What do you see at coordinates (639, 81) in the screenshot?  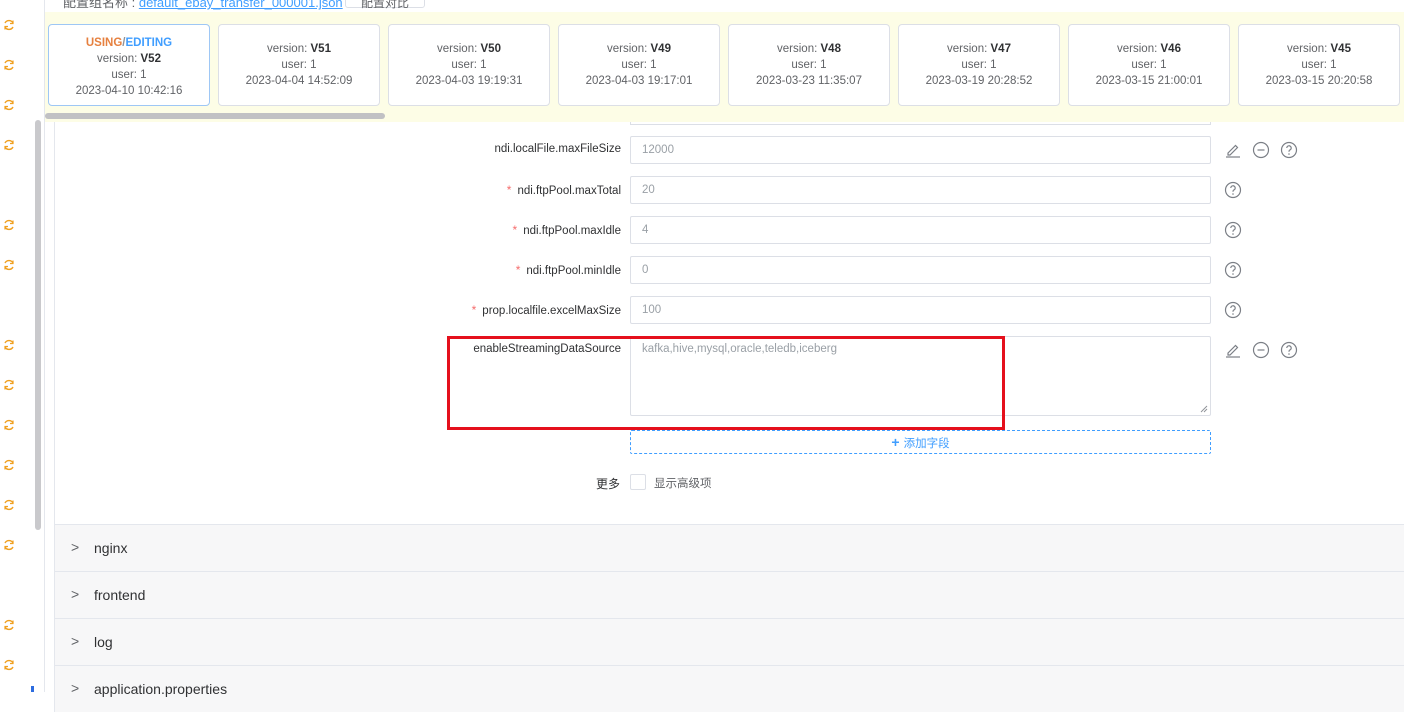 I see `version-time: 2023-04-03 19:17:01` at bounding box center [639, 81].